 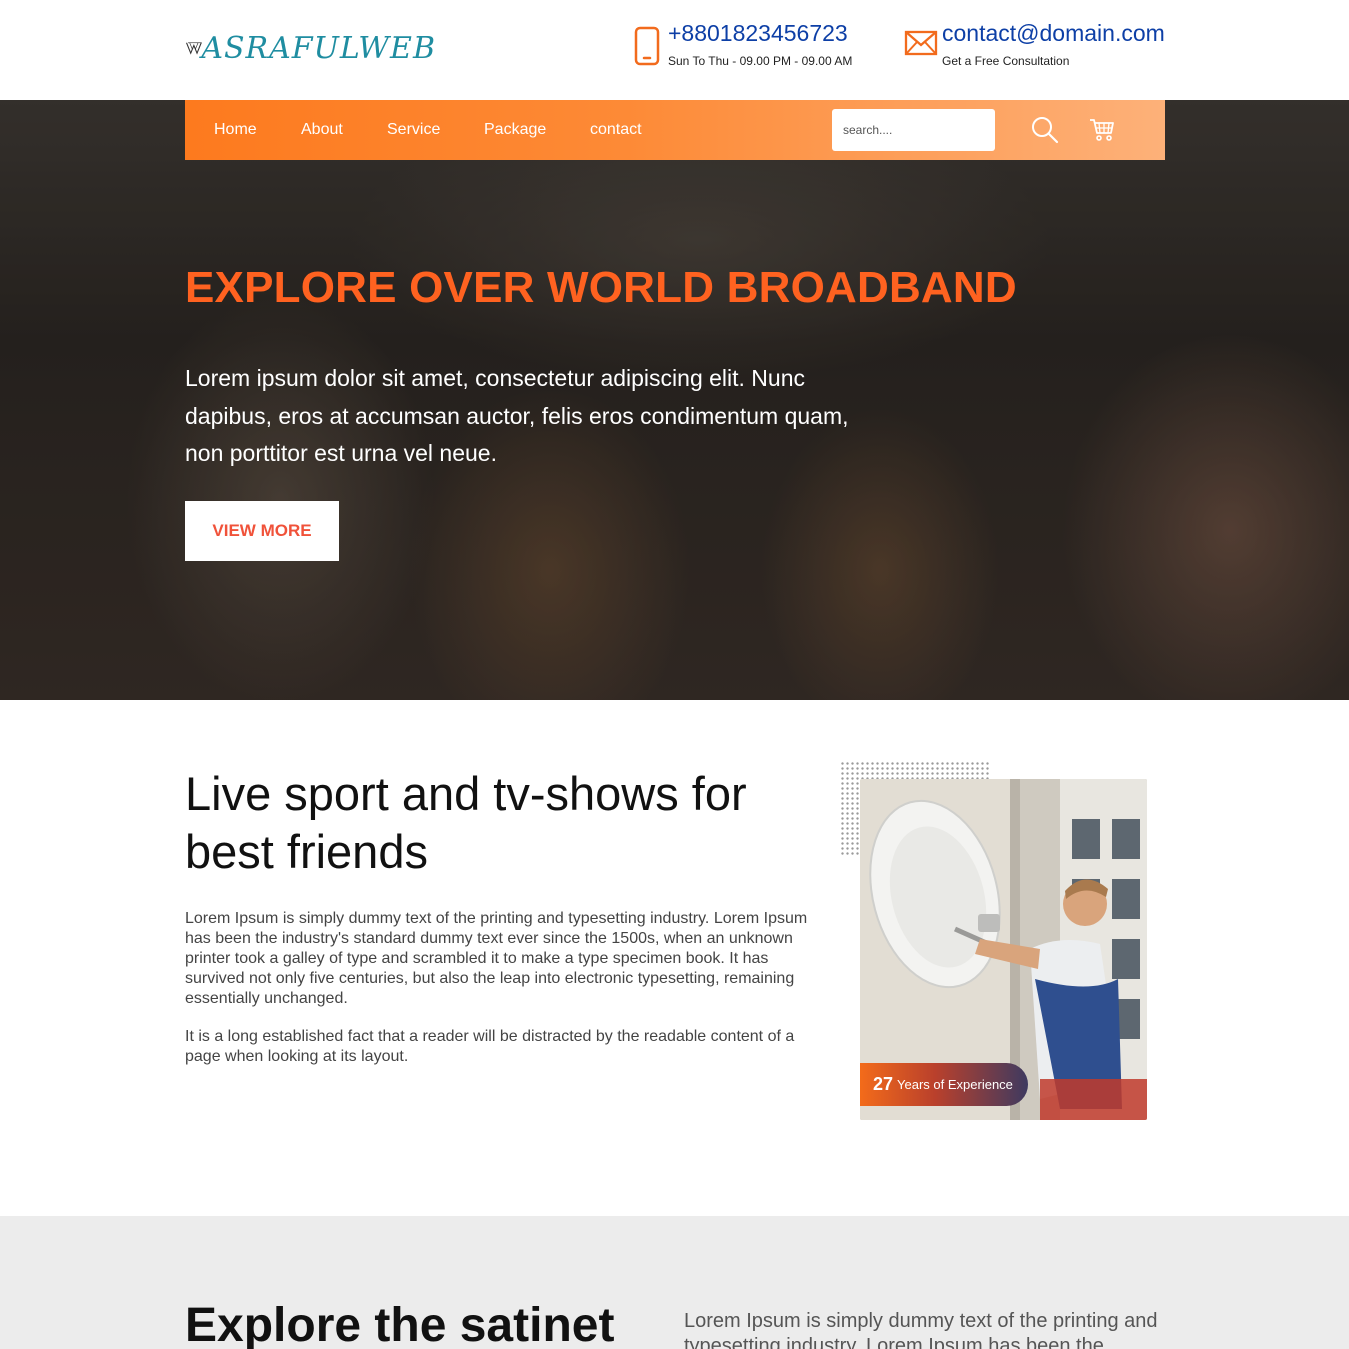 I want to click on nav-item-home: Home, so click(x=235, y=130).